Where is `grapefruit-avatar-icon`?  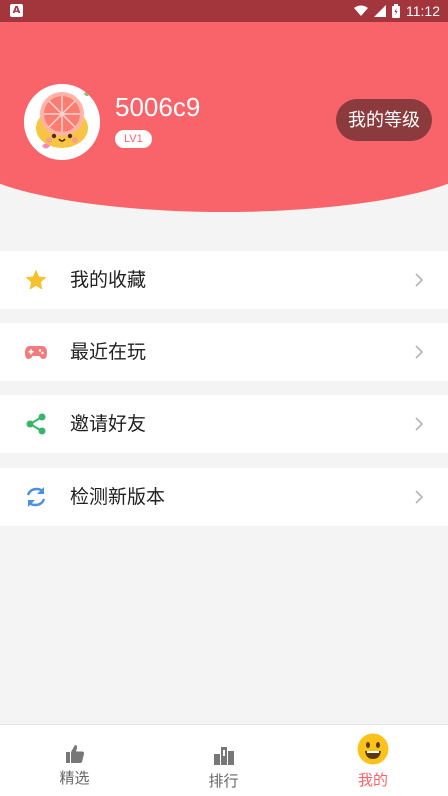
grapefruit-avatar-icon is located at coordinates (62, 122).